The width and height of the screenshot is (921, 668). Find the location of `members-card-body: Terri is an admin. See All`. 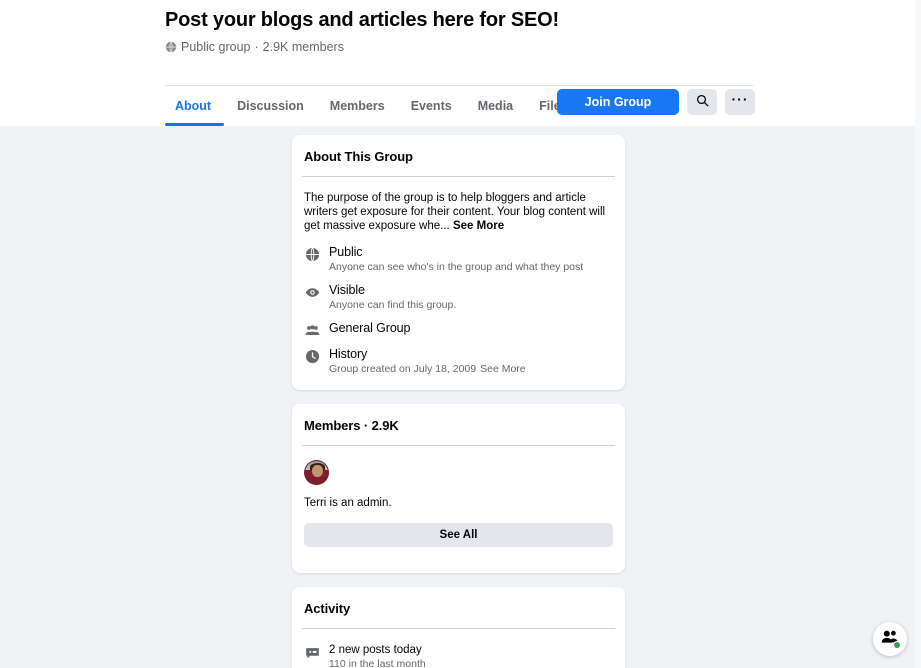

members-card-body: Terri is an admin. See All is located at coordinates (458, 509).